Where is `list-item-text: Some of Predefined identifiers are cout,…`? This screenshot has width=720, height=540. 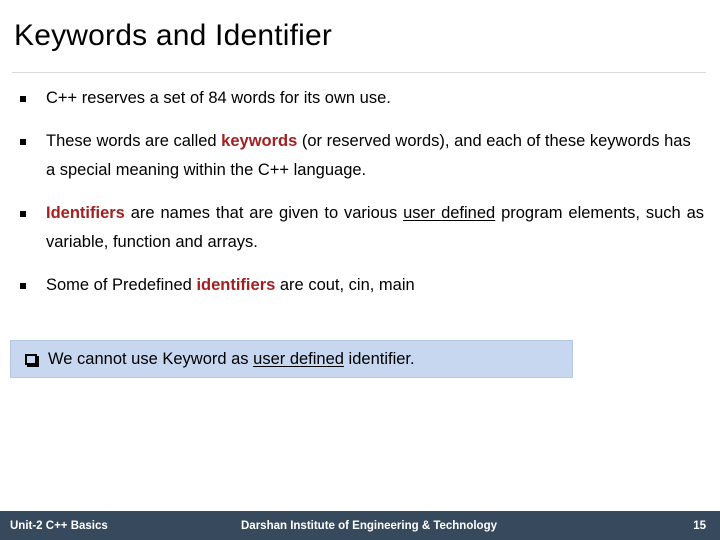 list-item-text: Some of Predefined identifiers are cout,… is located at coordinates (375, 285).